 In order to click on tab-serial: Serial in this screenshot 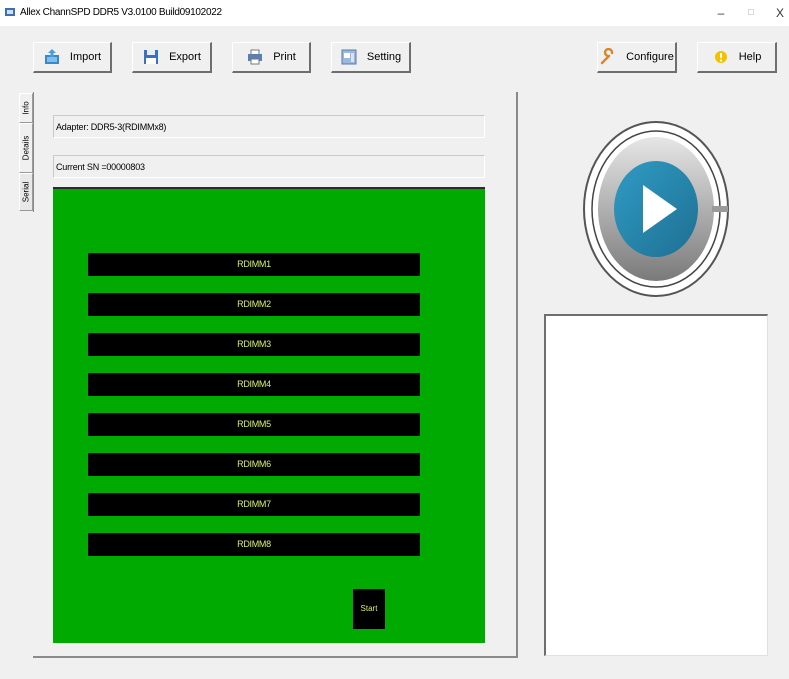, I will do `click(26, 192)`.